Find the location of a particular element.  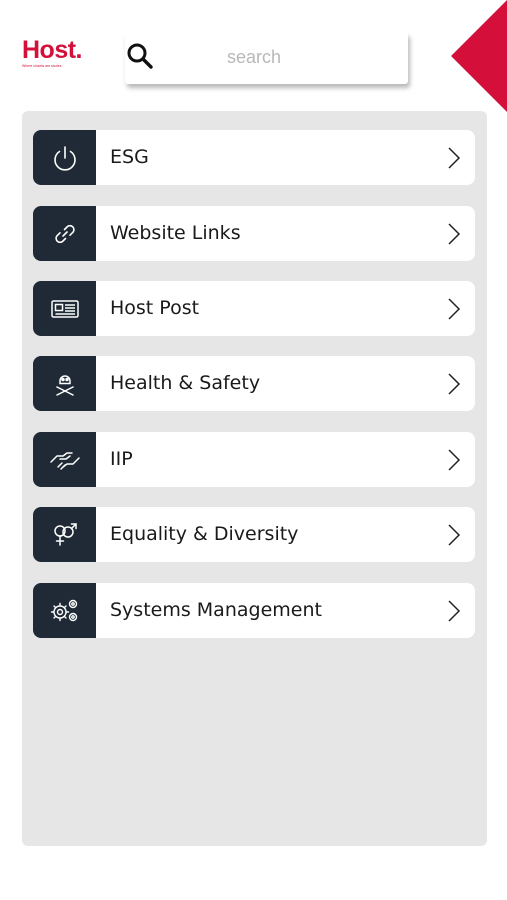

menu-item-systems-management: Systems Management is located at coordinates (254, 610).